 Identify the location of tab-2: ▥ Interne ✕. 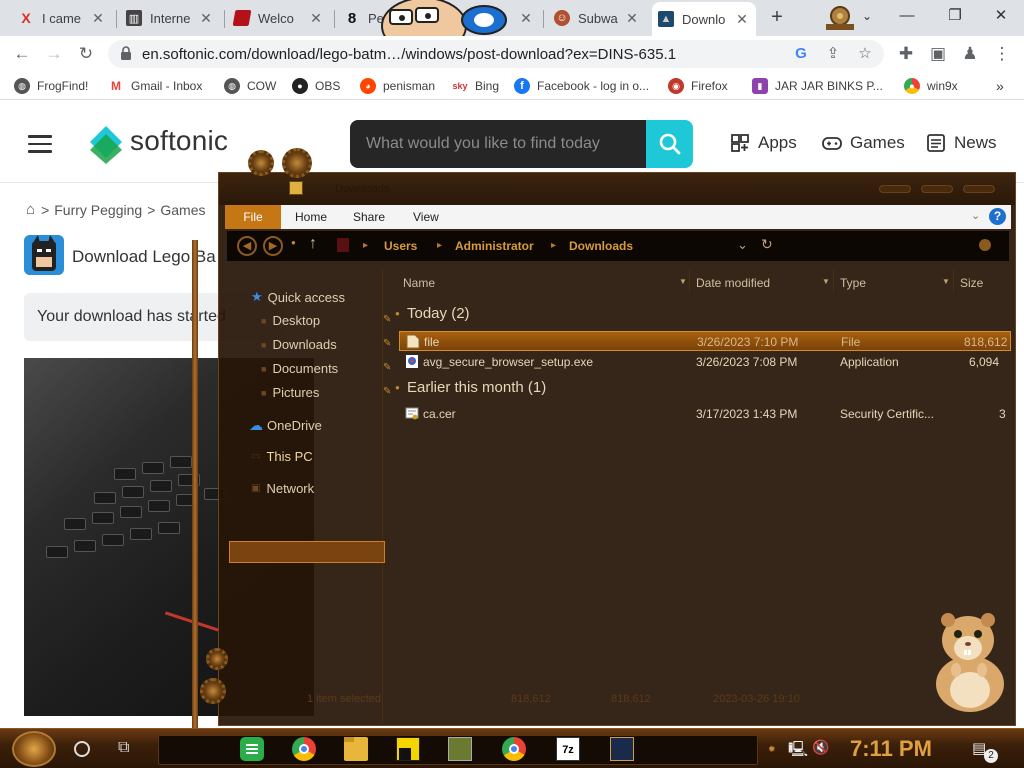
(170, 18).